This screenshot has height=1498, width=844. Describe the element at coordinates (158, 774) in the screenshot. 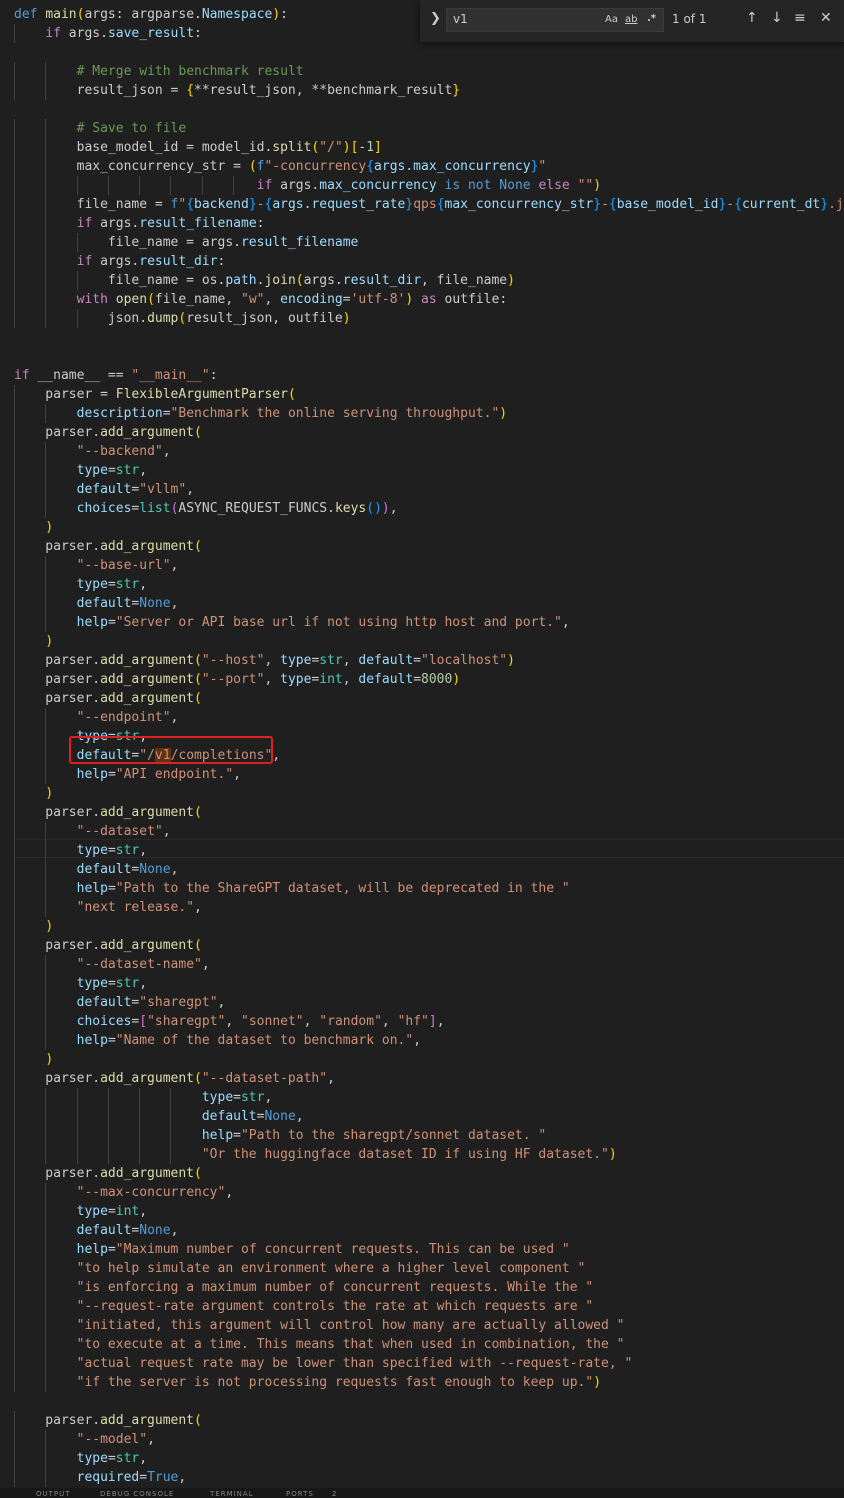

I see `code-line: help="API endpoint.",` at that location.